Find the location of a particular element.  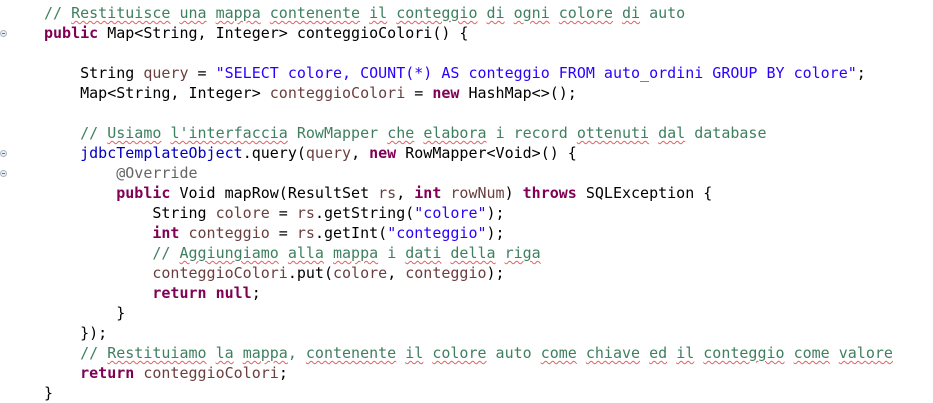

code-token: della is located at coordinates (473, 253).